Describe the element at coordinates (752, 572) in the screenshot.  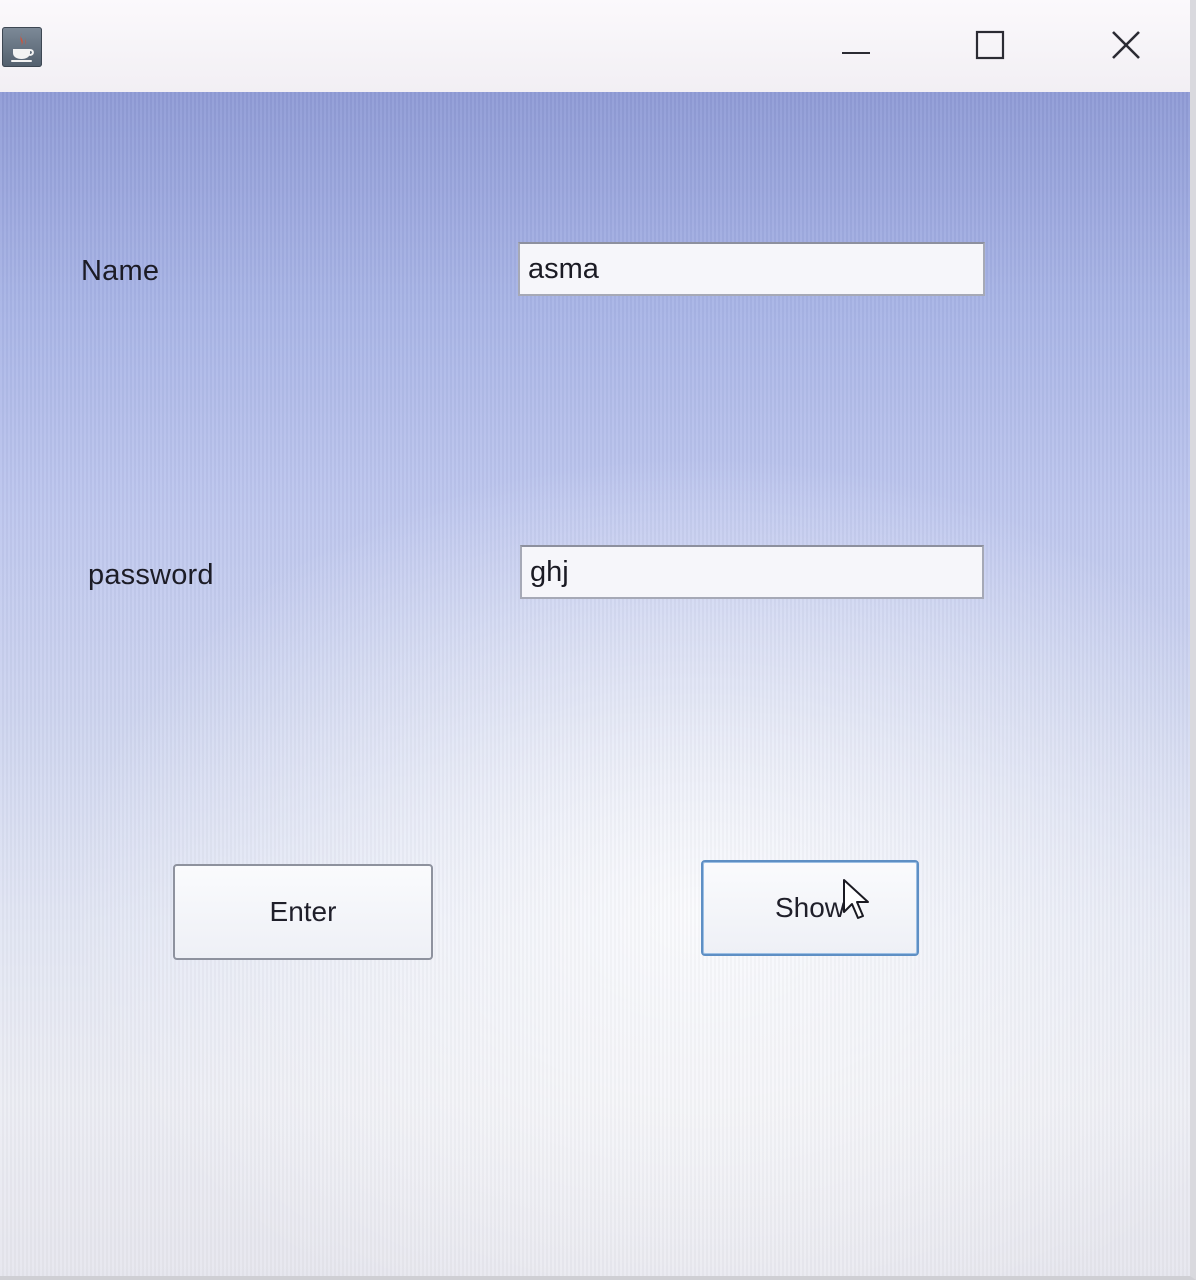
I see `password-input` at that location.